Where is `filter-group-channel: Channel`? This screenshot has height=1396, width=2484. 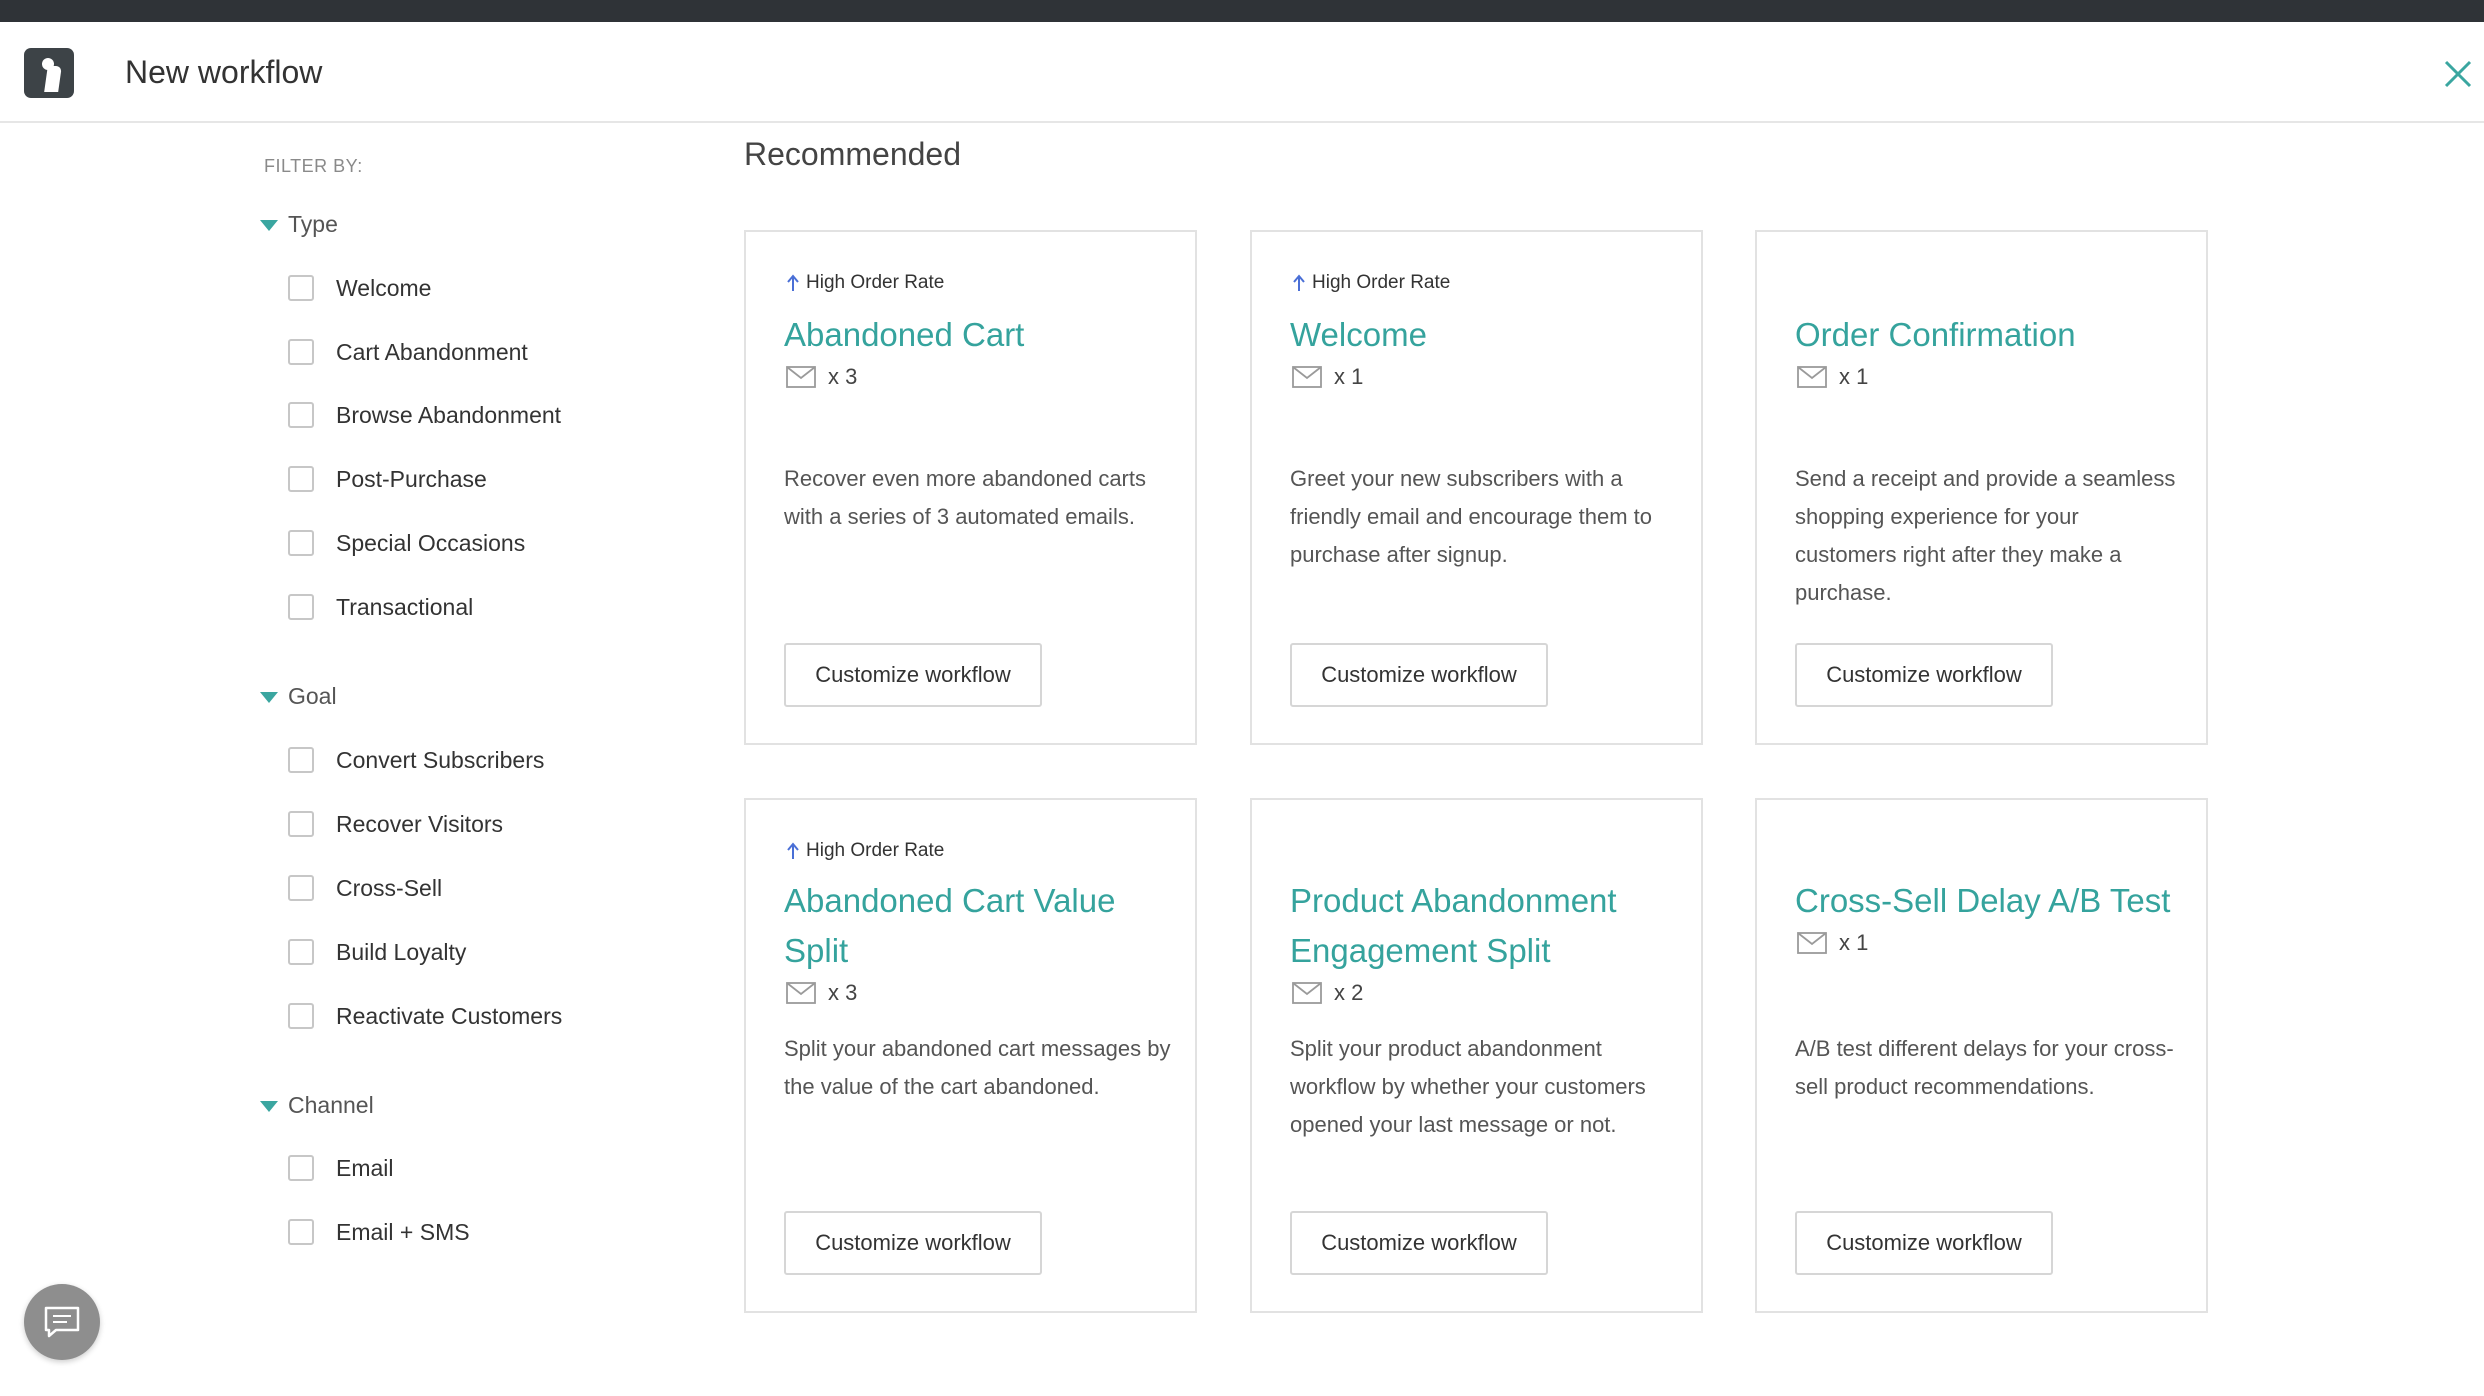
filter-group-channel: Channel is located at coordinates (317, 1105).